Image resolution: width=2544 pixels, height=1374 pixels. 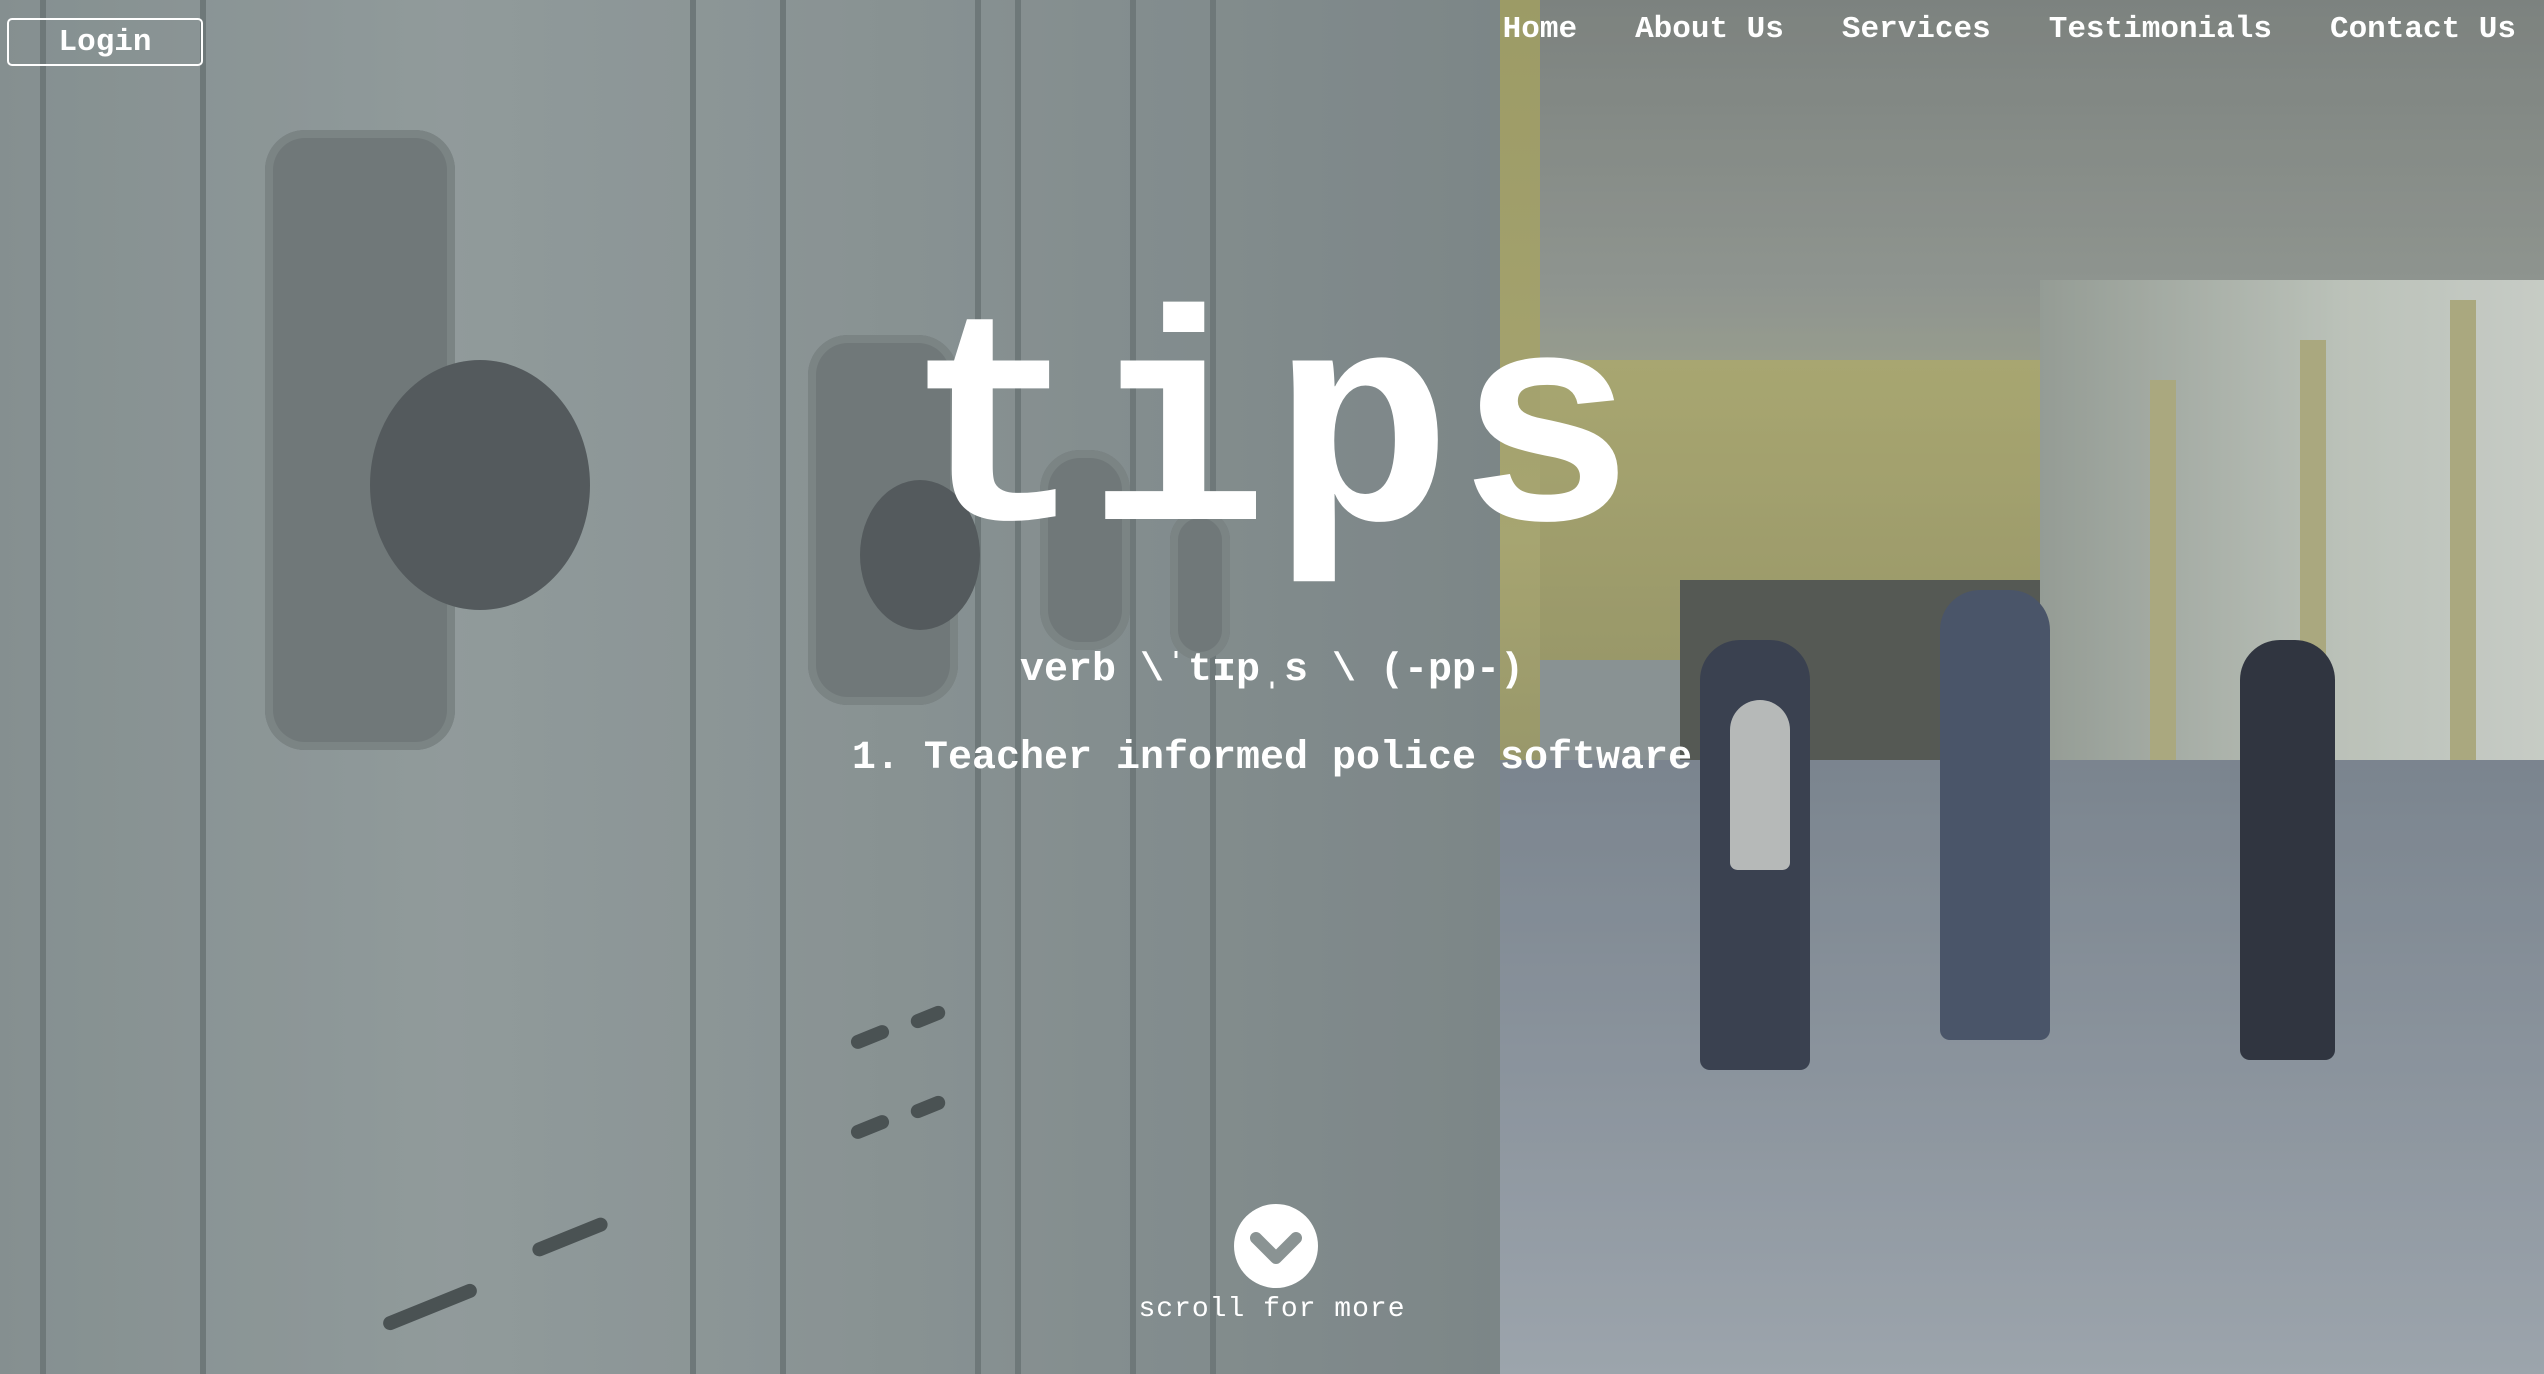 I want to click on nav-testimonials: Testimonials, so click(x=2160, y=30).